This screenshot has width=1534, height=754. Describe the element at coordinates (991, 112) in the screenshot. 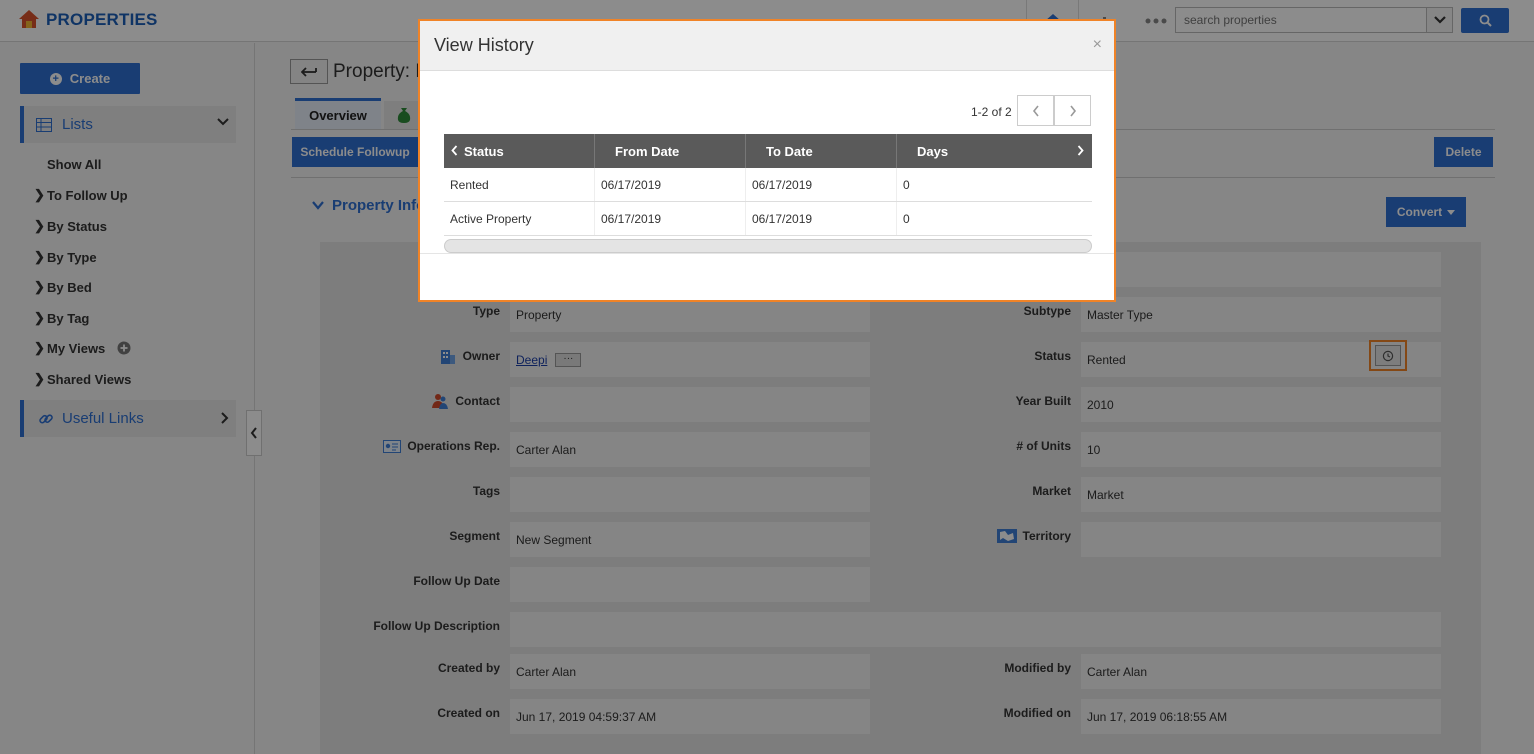

I see `pagination-count: 1-2 of 2` at that location.